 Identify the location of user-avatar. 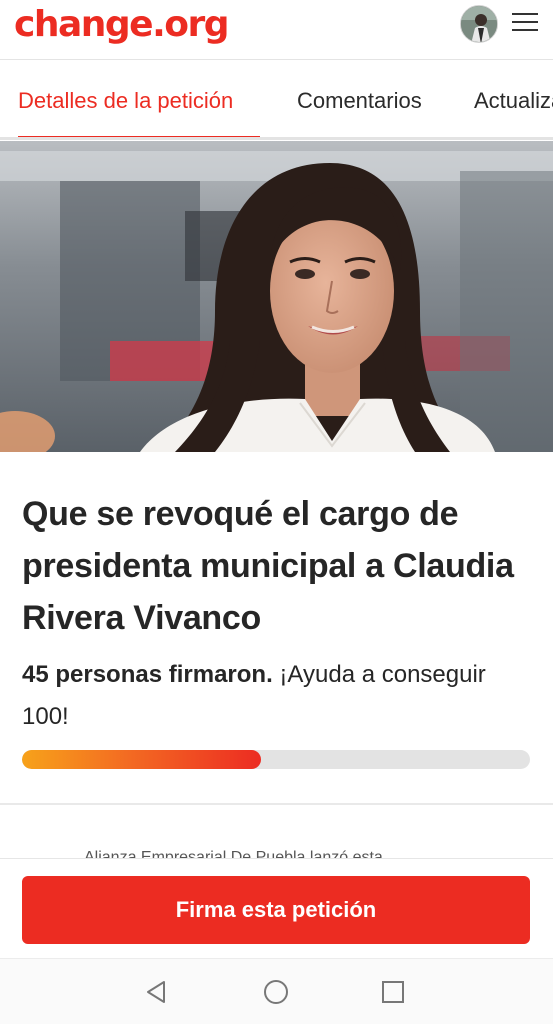
(479, 24).